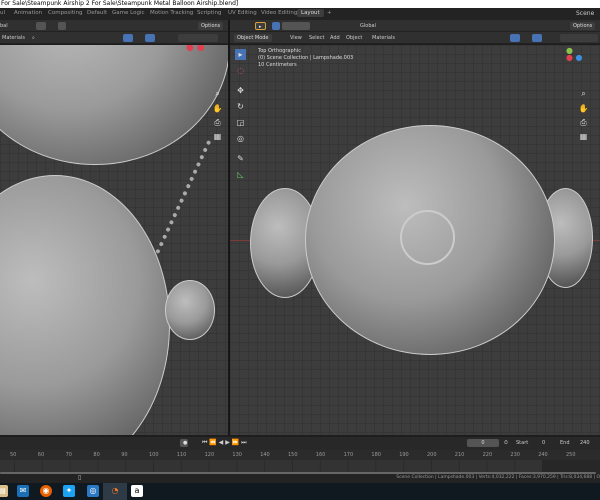 The height and width of the screenshot is (500, 600). I want to click on start-field: 0, so click(543, 443).